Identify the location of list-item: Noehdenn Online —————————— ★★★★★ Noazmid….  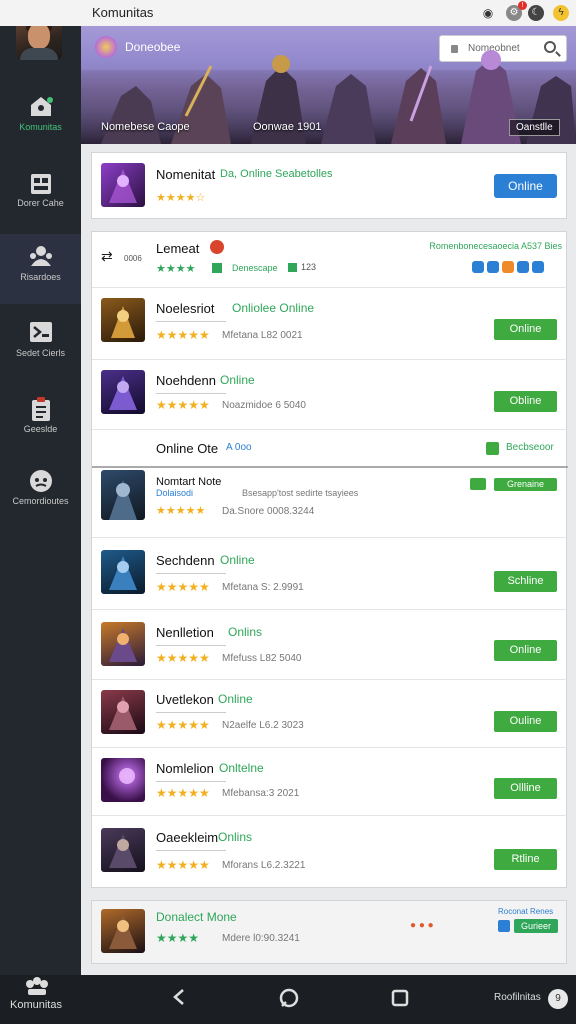
(330, 395).